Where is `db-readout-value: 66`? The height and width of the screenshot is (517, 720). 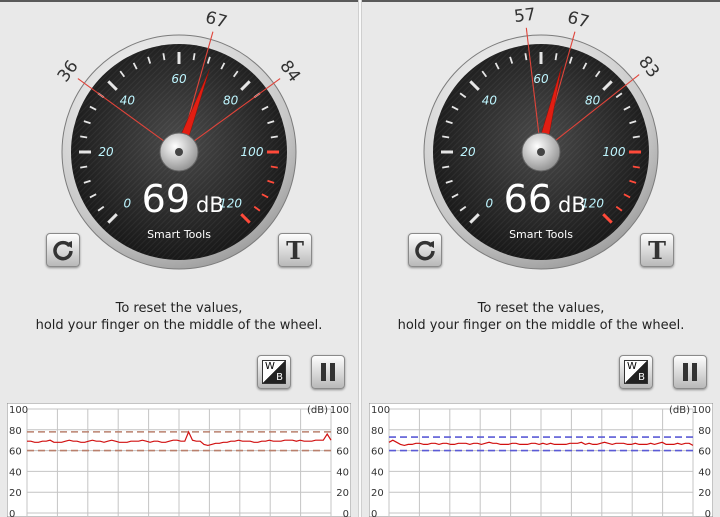
db-readout-value: 66 is located at coordinates (528, 199).